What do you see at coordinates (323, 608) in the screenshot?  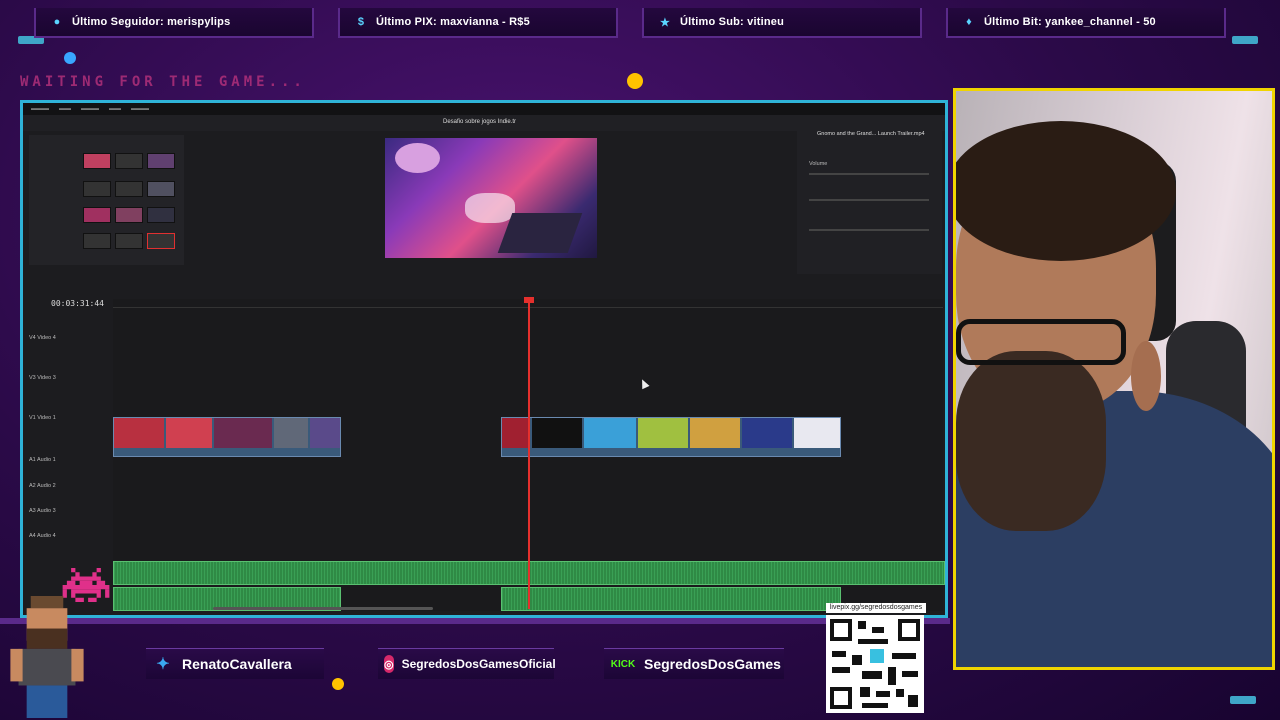 I see `timeline-scrollbar` at bounding box center [323, 608].